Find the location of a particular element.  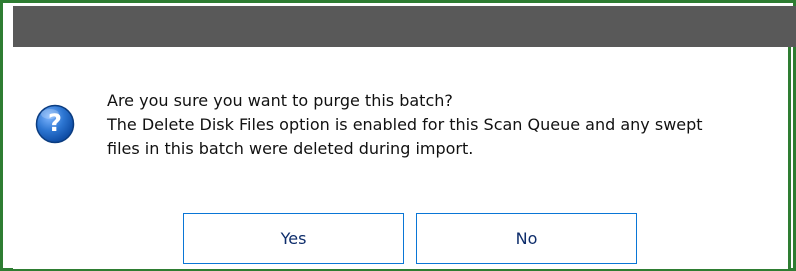

question-icon: ? is located at coordinates (55, 124).